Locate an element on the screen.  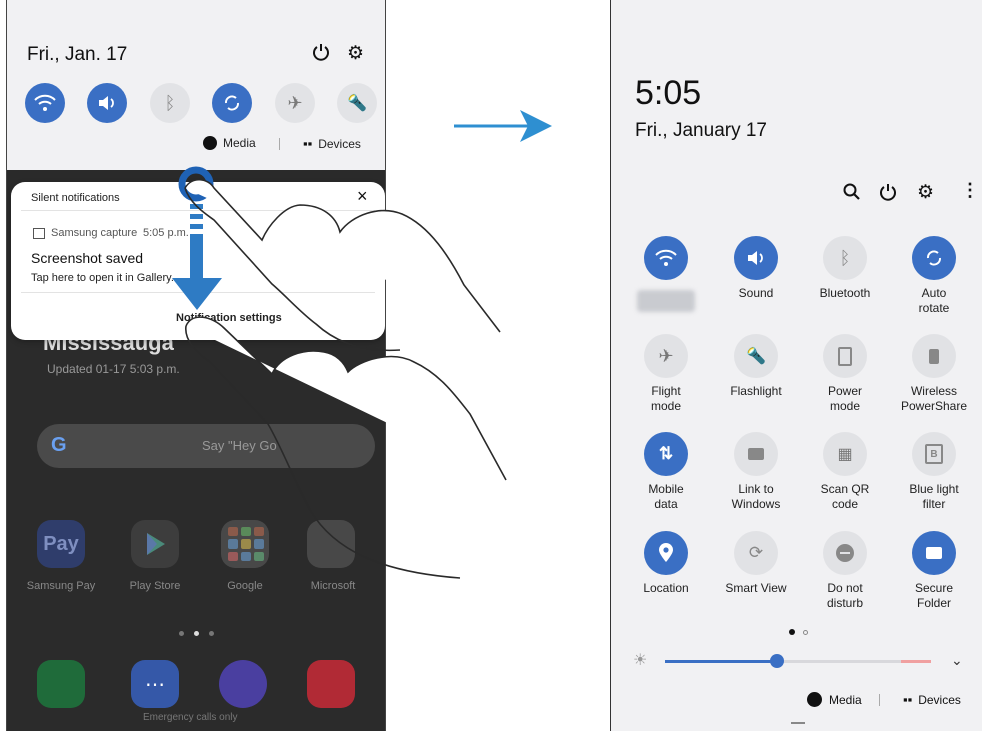
power-icon is located at coordinates (888, 194).